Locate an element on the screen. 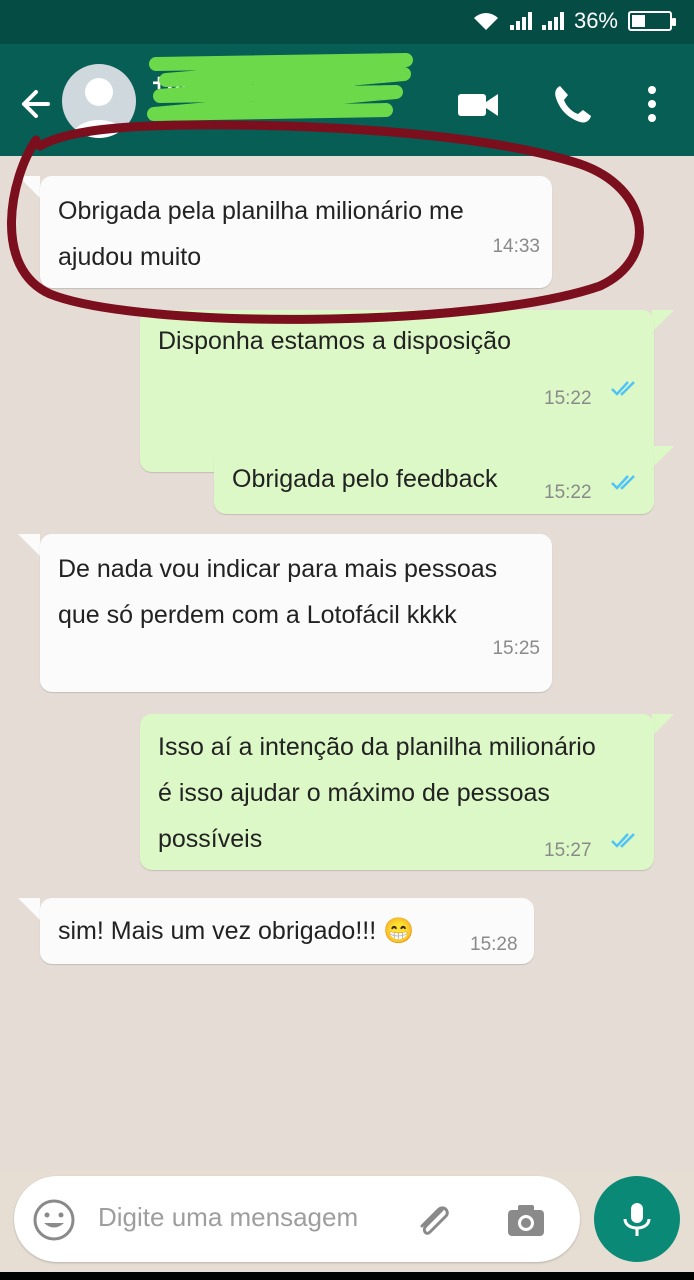  wifi-icon is located at coordinates (485, 21).